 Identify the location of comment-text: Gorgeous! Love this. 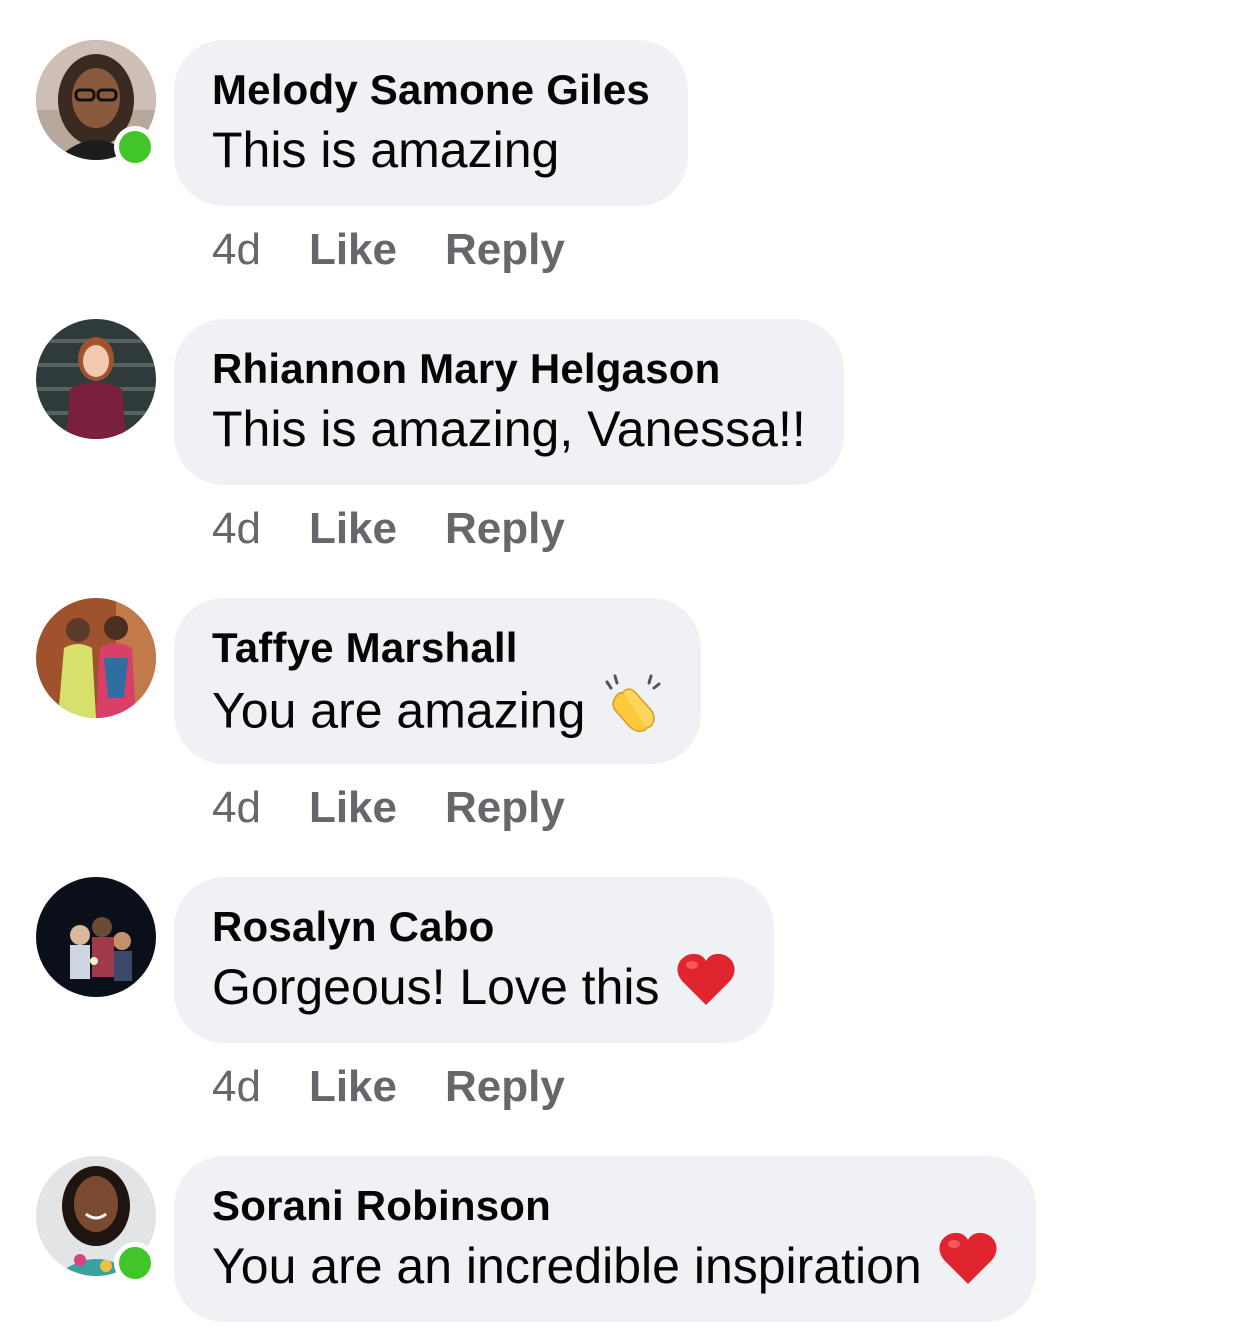
(474, 990).